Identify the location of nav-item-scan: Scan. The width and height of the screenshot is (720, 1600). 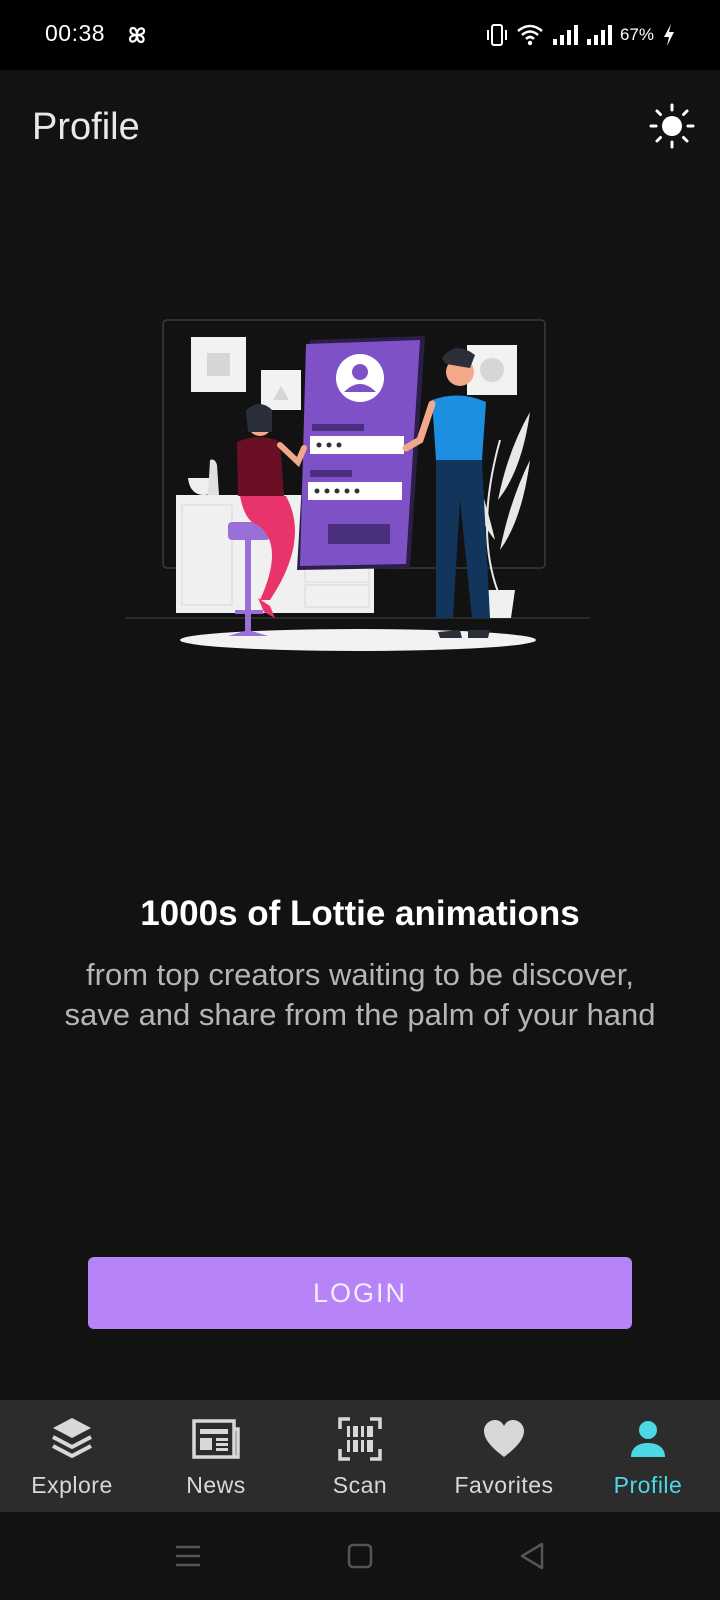
(360, 1456).